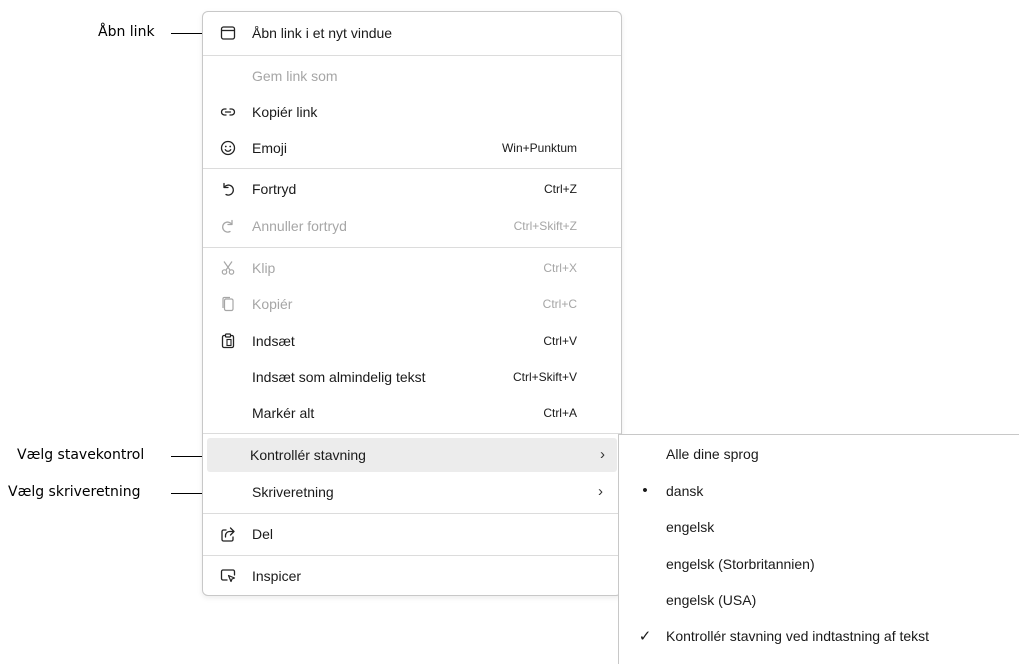 This screenshot has height=664, width=1019. What do you see at coordinates (273, 341) in the screenshot?
I see `menu-paste-label: Indsæt` at bounding box center [273, 341].